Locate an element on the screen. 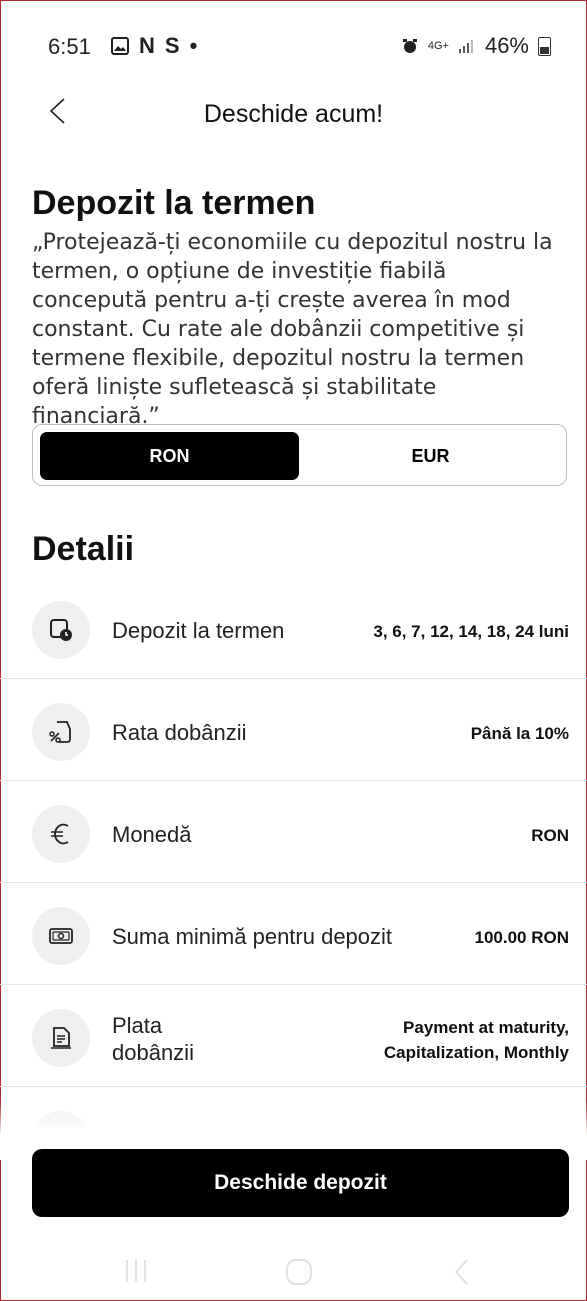 The image size is (587, 1301). n-app-icon: N is located at coordinates (147, 45).